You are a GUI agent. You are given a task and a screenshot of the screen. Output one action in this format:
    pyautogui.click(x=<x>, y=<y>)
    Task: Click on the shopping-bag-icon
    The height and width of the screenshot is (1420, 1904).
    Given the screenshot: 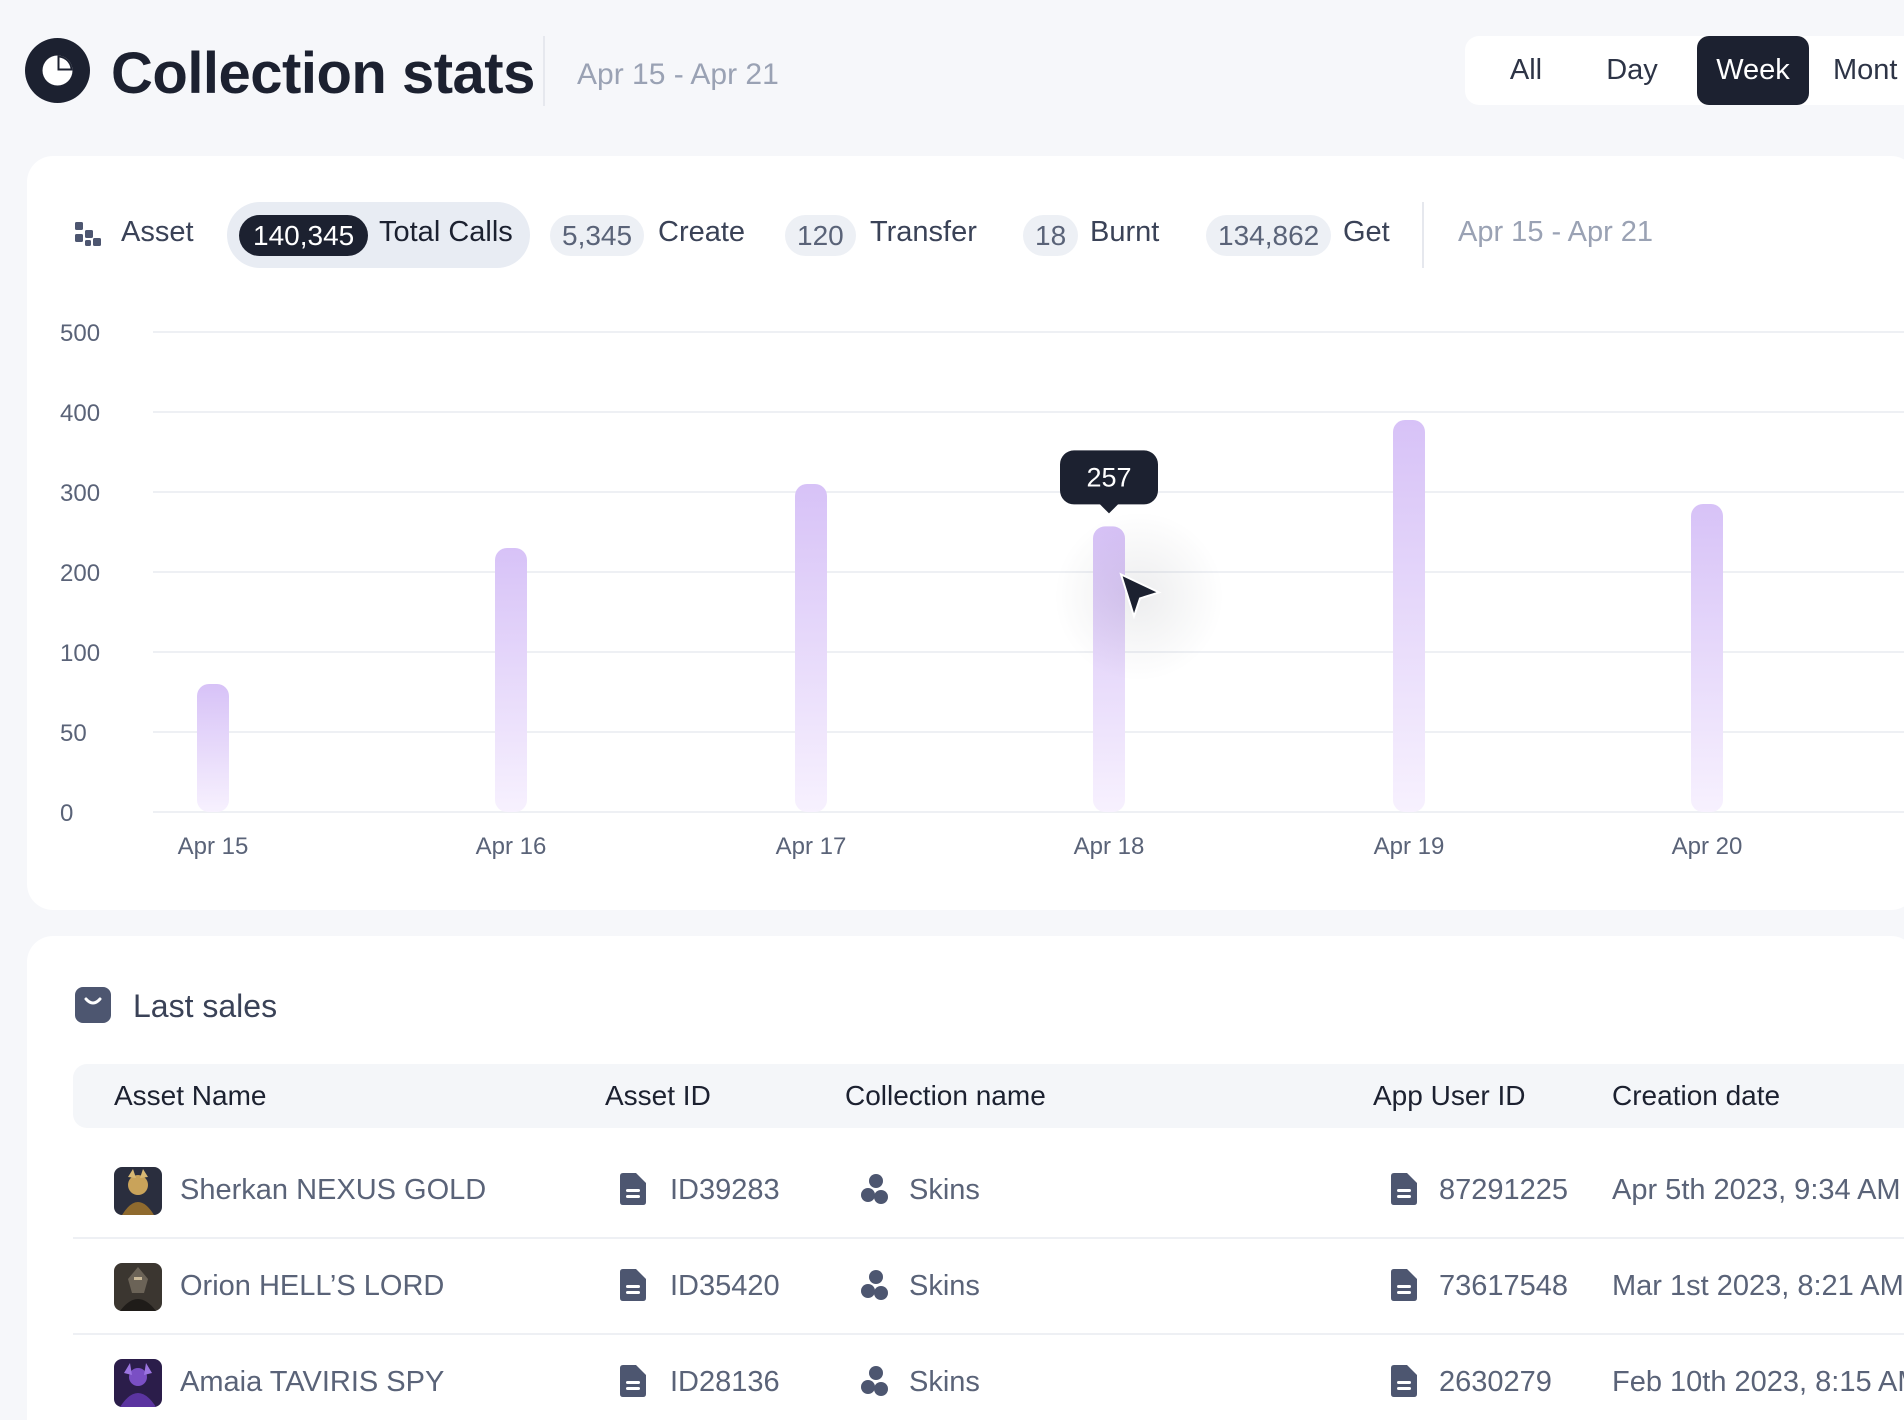 What is the action you would take?
    pyautogui.click(x=93, y=1005)
    